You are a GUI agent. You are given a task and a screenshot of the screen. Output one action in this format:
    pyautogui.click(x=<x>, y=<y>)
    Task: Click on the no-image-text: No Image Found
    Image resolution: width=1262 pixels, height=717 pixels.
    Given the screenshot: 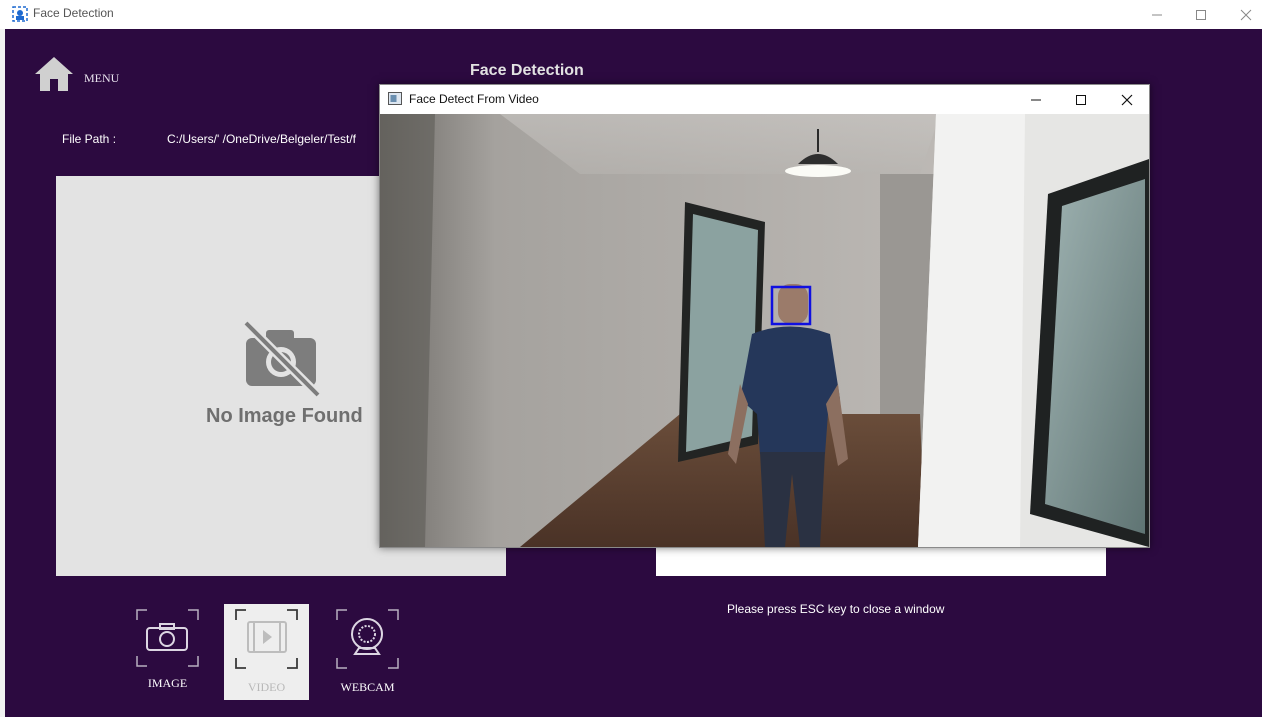 What is the action you would take?
    pyautogui.click(x=284, y=416)
    